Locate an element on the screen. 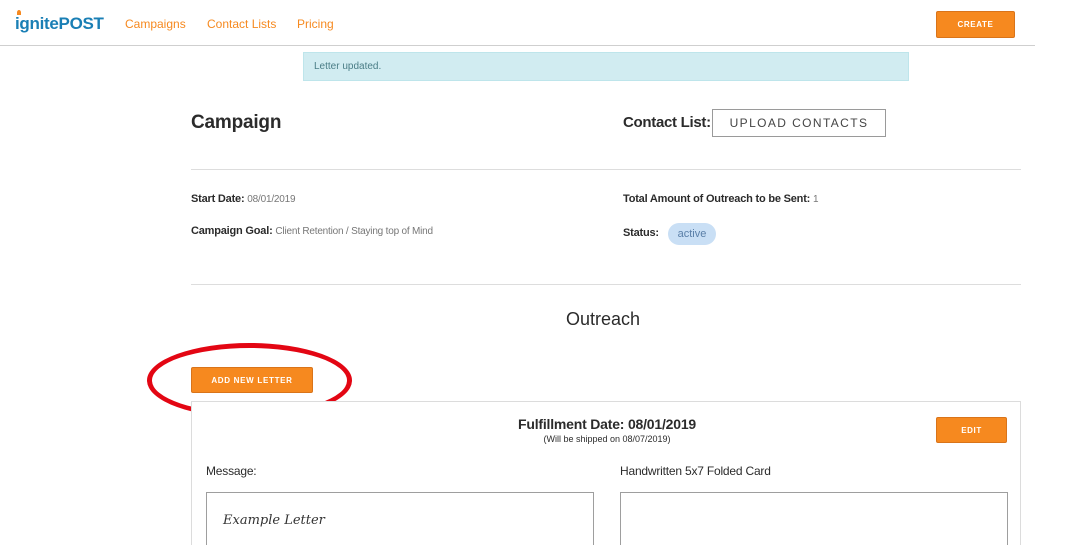 This screenshot has width=1074, height=545. start-date: Start Date: 08/01/2019 is located at coordinates (243, 199).